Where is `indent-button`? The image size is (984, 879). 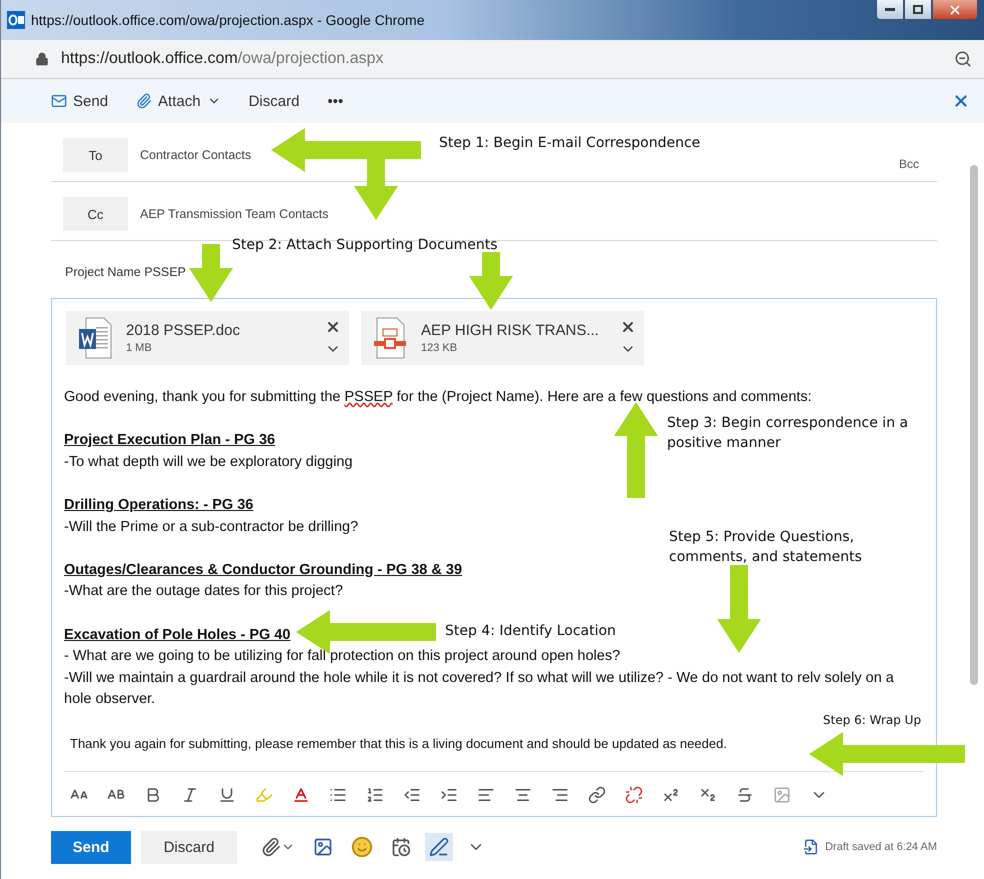
indent-button is located at coordinates (449, 795).